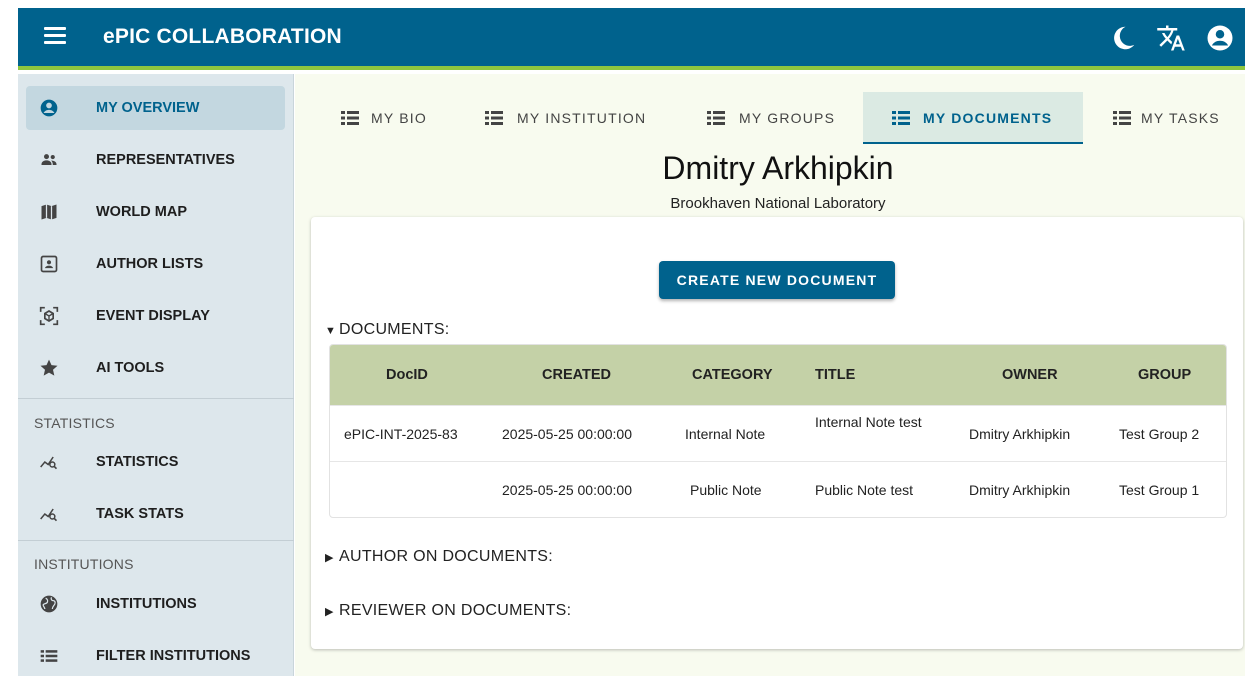  I want to click on cell-title: Internal Note test, so click(868, 422).